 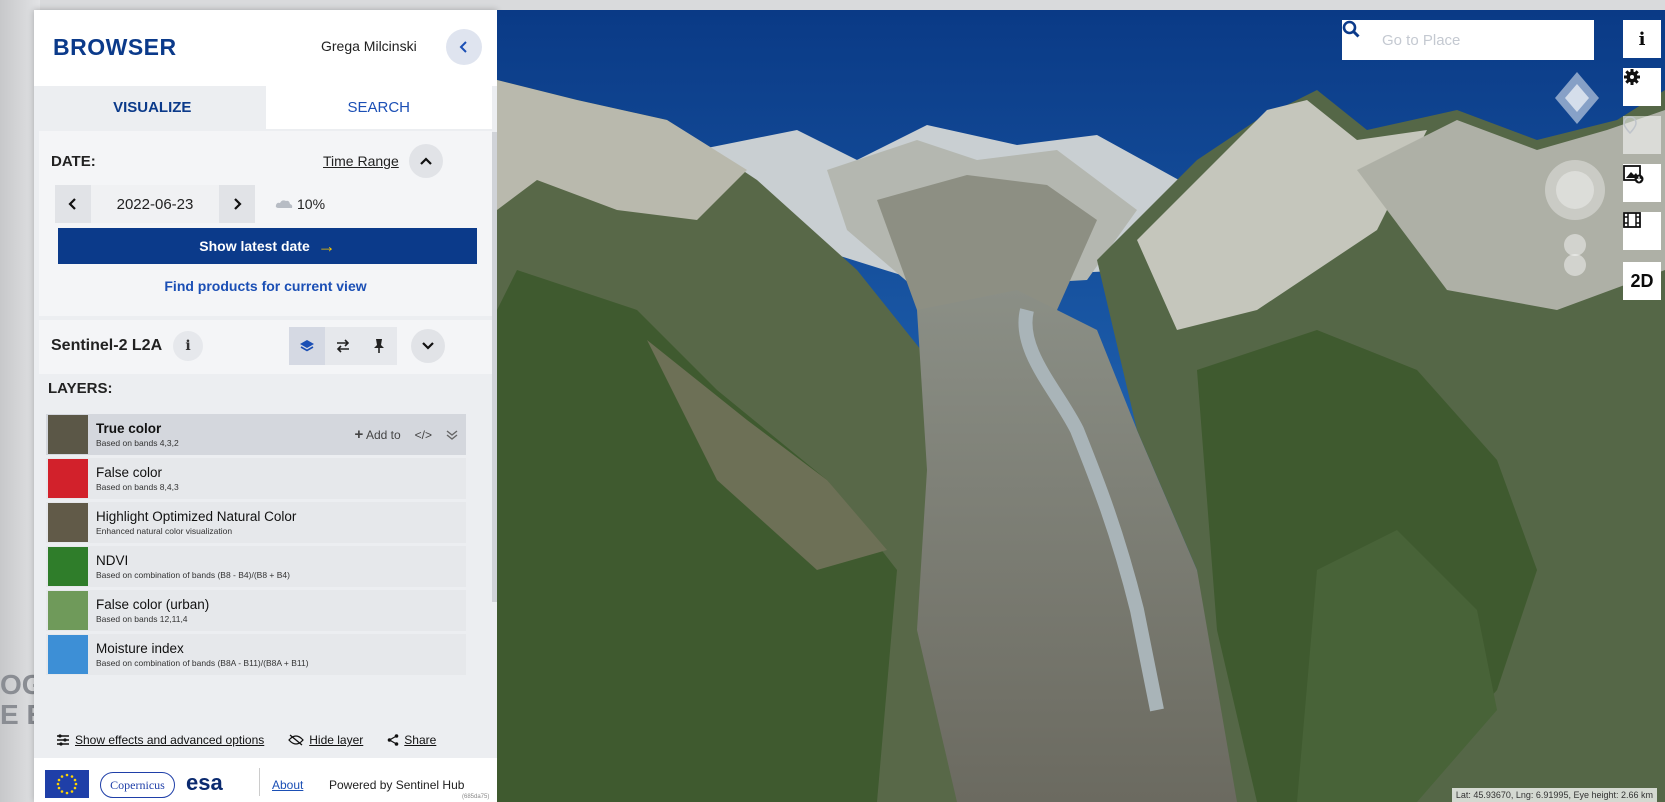 I want to click on layer-title: False color (urban), so click(x=153, y=604).